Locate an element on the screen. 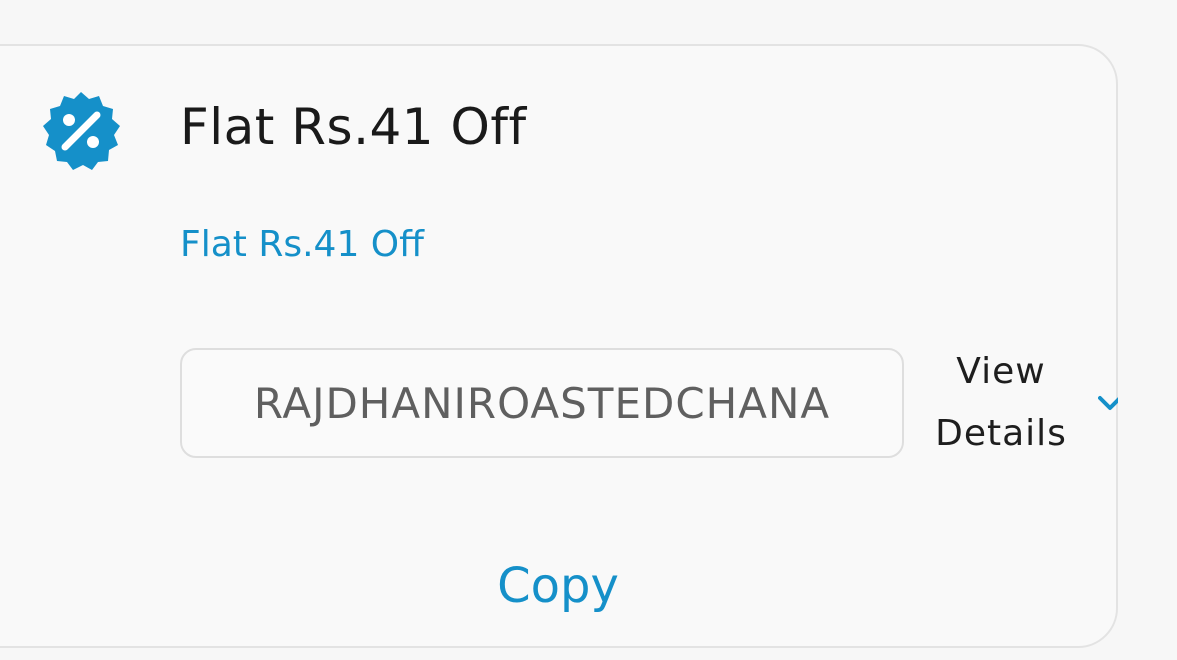 This screenshot has width=1177, height=660. view-details-label-line2: Details is located at coordinates (1001, 433).